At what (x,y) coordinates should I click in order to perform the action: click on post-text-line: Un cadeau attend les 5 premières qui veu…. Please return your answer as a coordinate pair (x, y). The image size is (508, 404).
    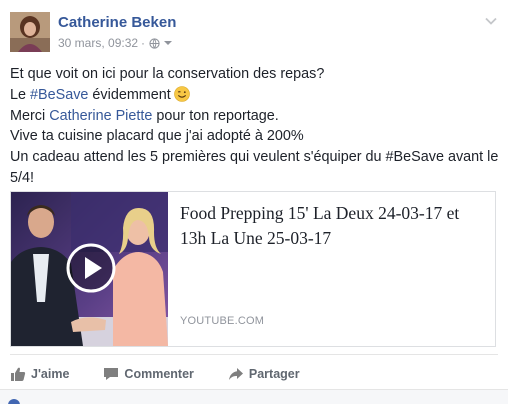
    Looking at the image, I should click on (254, 157).